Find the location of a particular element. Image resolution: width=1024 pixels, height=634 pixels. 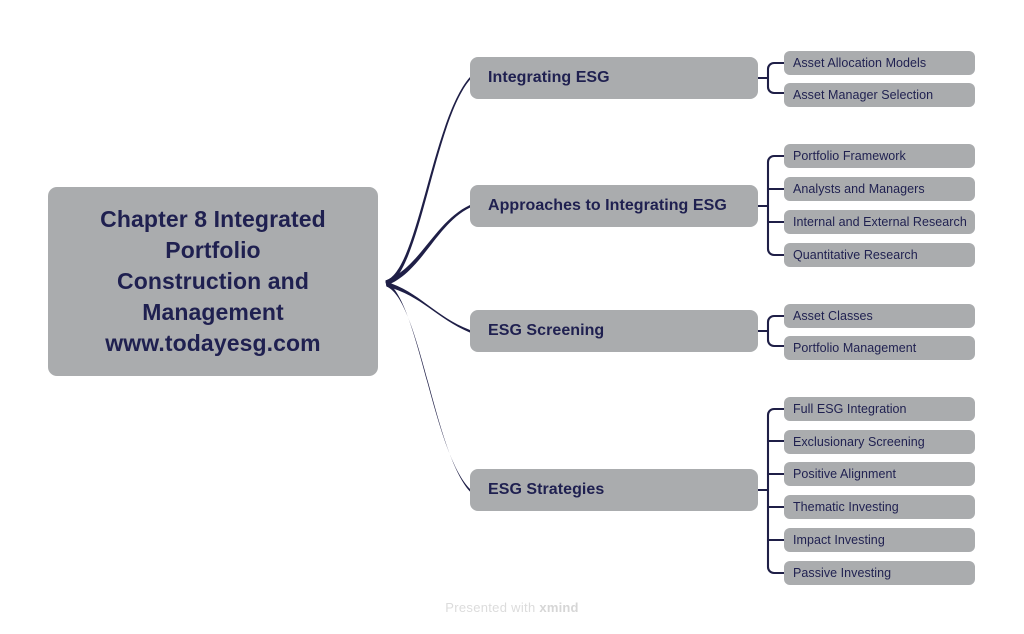

leaf-node-label: Full ESG Integration is located at coordinates (850, 409).